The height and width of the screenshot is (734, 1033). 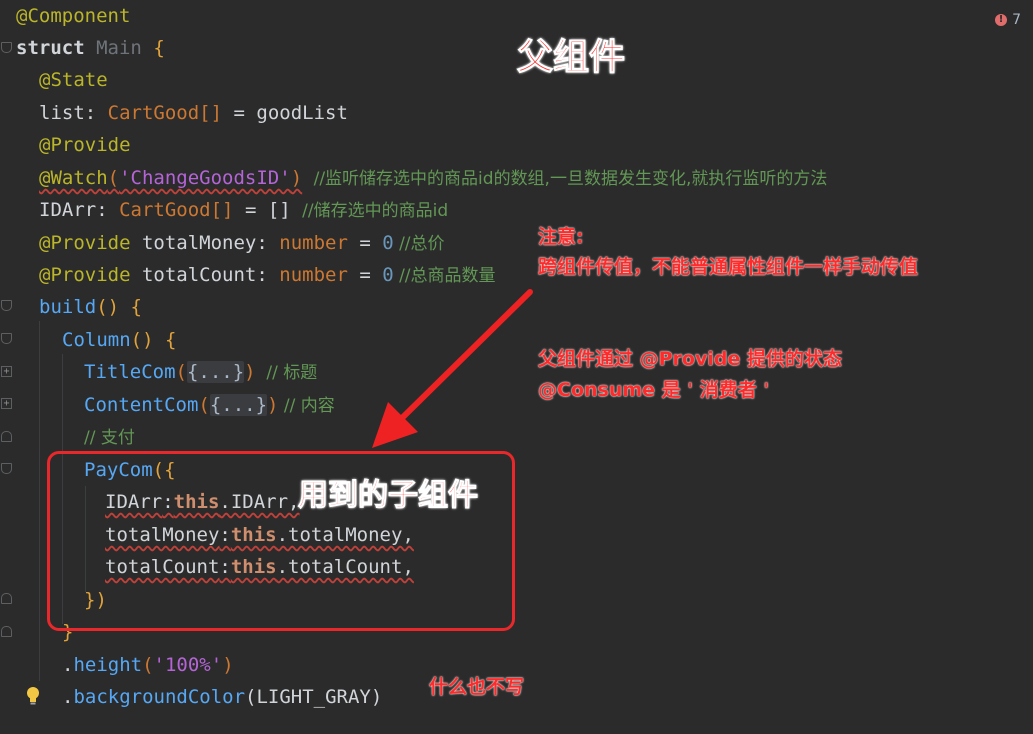 I want to click on code-line: struct Main {, so click(x=90, y=48).